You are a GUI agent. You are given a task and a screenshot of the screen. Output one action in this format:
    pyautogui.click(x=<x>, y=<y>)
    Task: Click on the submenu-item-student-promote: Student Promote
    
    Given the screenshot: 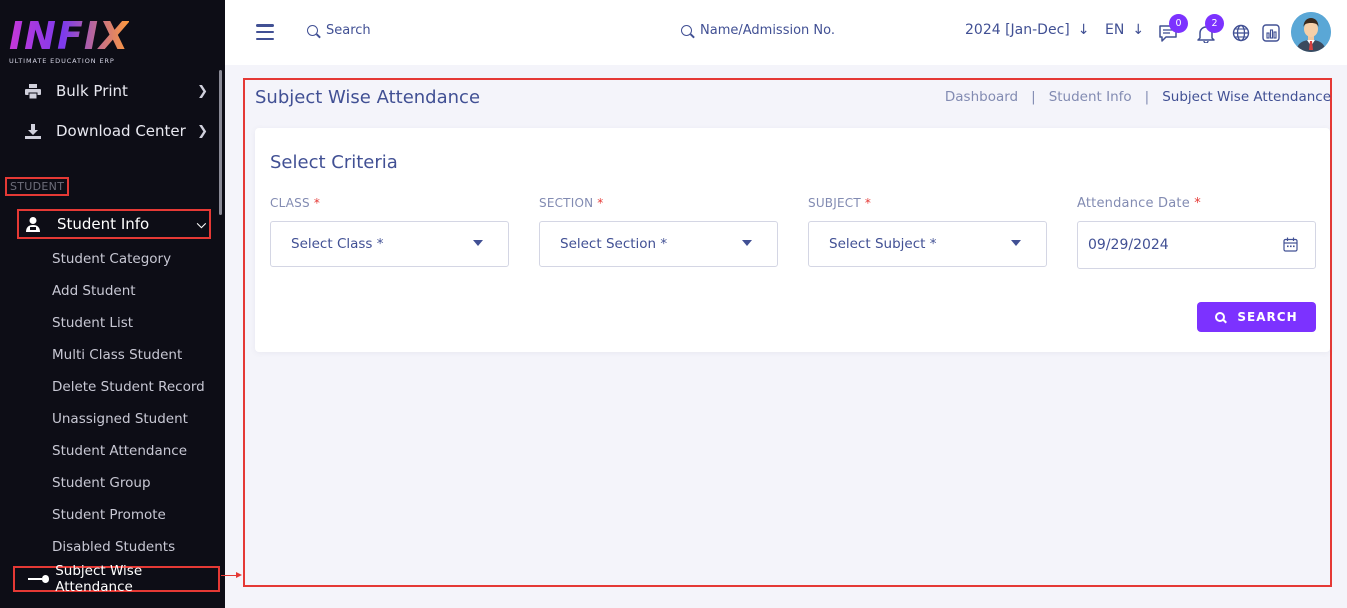 What is the action you would take?
    pyautogui.click(x=109, y=515)
    